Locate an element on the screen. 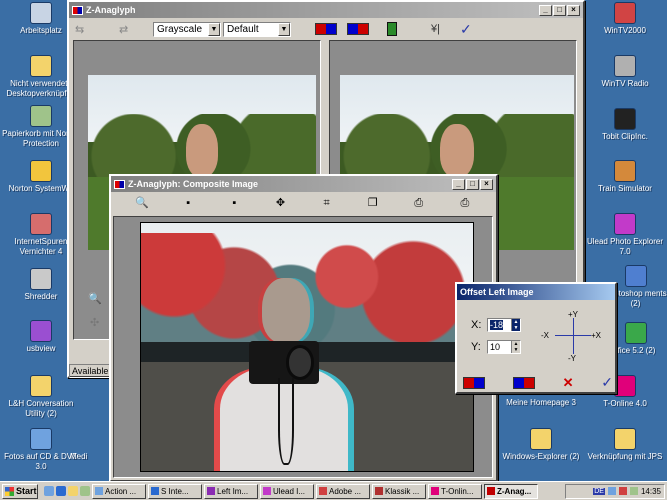 This screenshot has height=500, width=667. composite-titlebar: Z-Anaglyph: Composite Image _ □ × is located at coordinates (303, 184).